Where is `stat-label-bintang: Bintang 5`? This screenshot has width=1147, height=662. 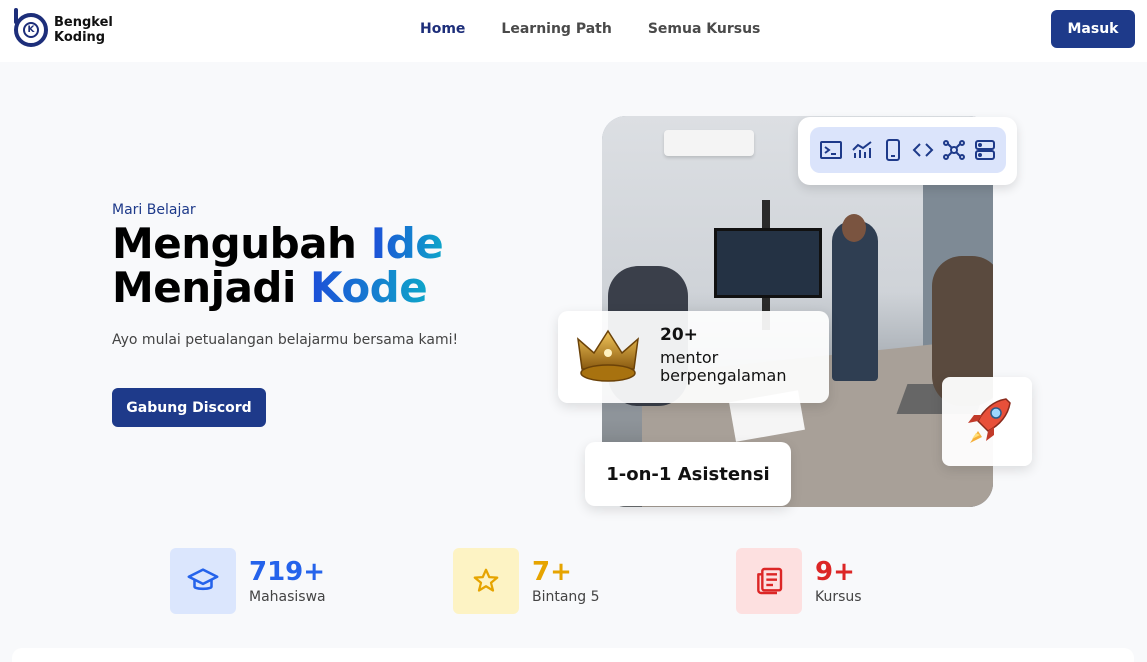 stat-label-bintang: Bintang 5 is located at coordinates (566, 597).